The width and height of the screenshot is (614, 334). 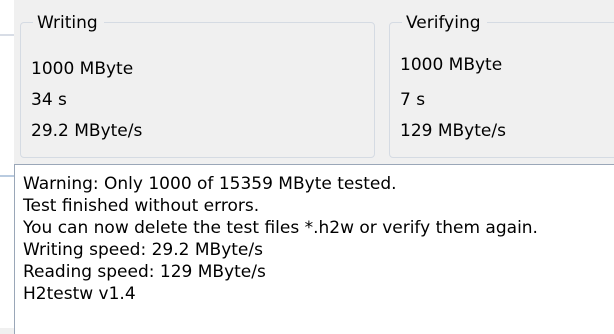 I want to click on writing-group-title: Writing, so click(x=68, y=23).